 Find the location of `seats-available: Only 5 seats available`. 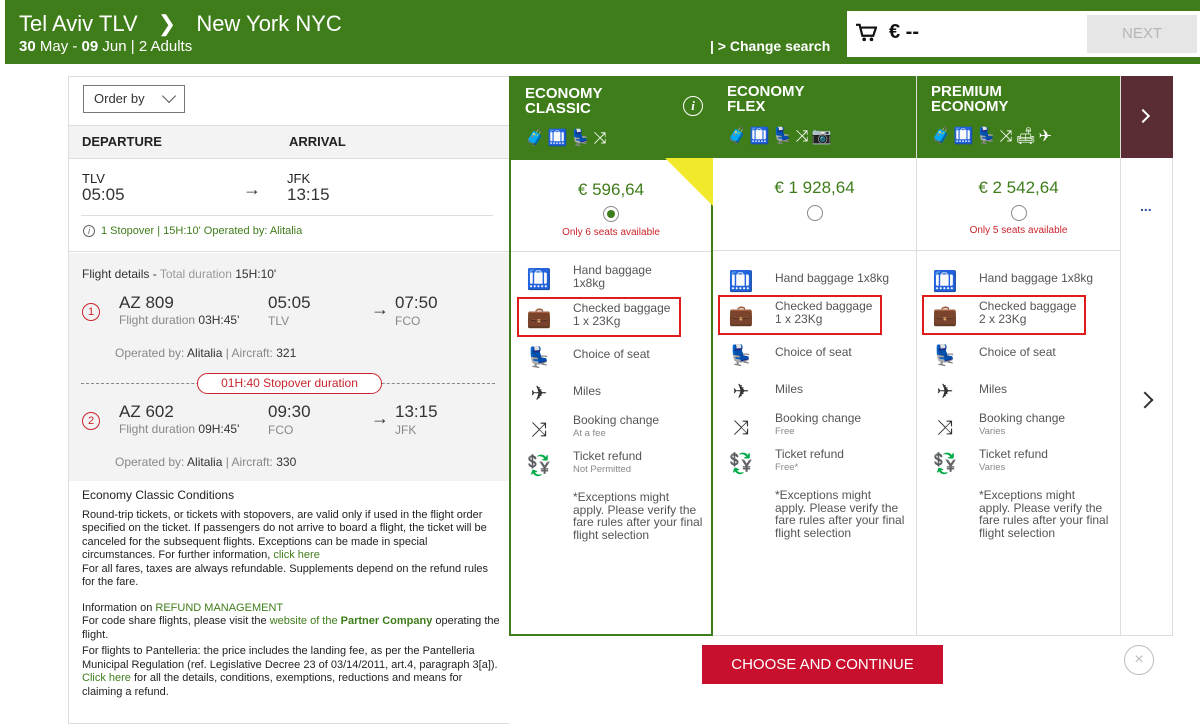

seats-available: Only 5 seats available is located at coordinates (1018, 230).